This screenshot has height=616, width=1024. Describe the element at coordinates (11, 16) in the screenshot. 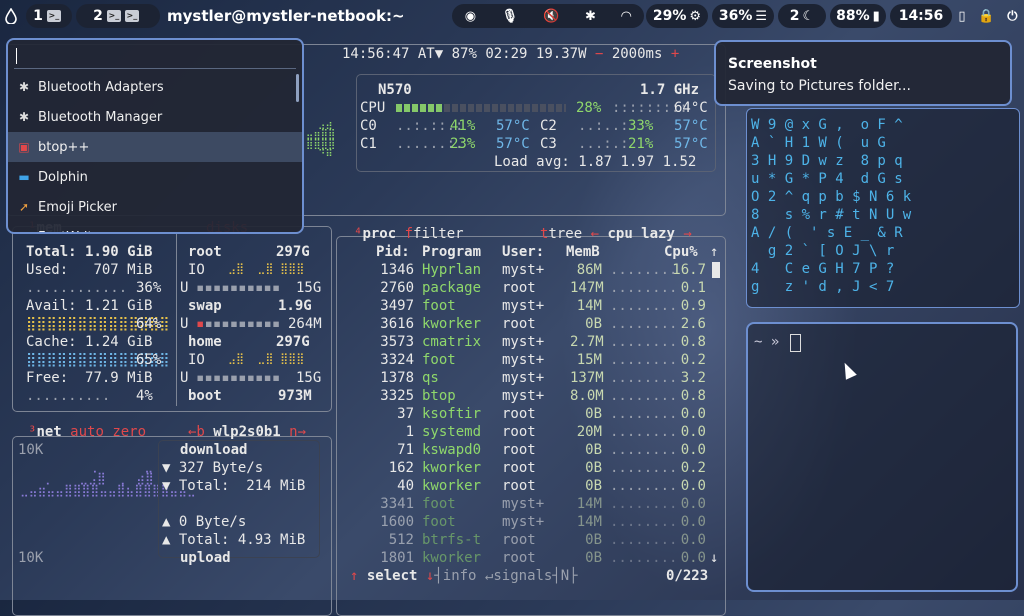

I see `drop-icon` at that location.